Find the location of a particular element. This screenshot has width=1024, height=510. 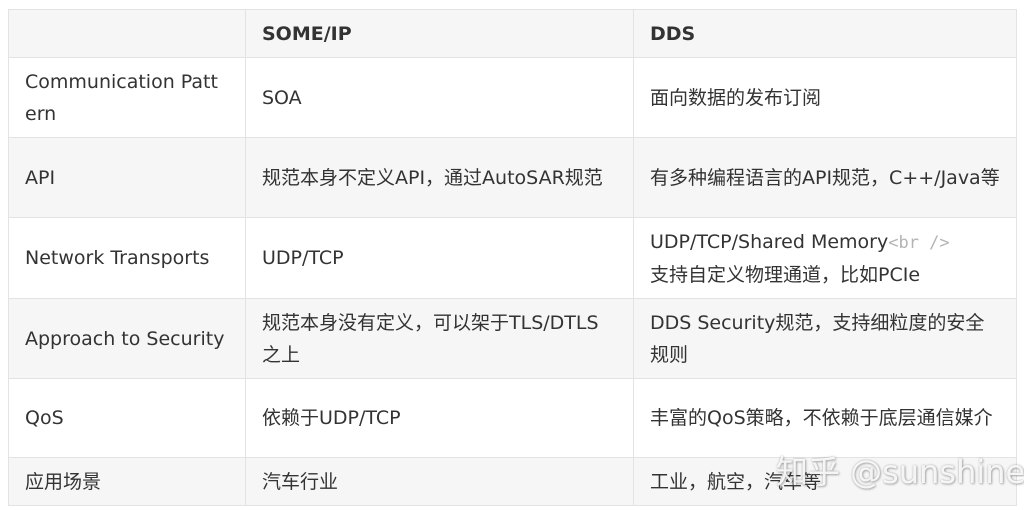

someip-cell: 依赖于UDP/TCP is located at coordinates (439, 418).